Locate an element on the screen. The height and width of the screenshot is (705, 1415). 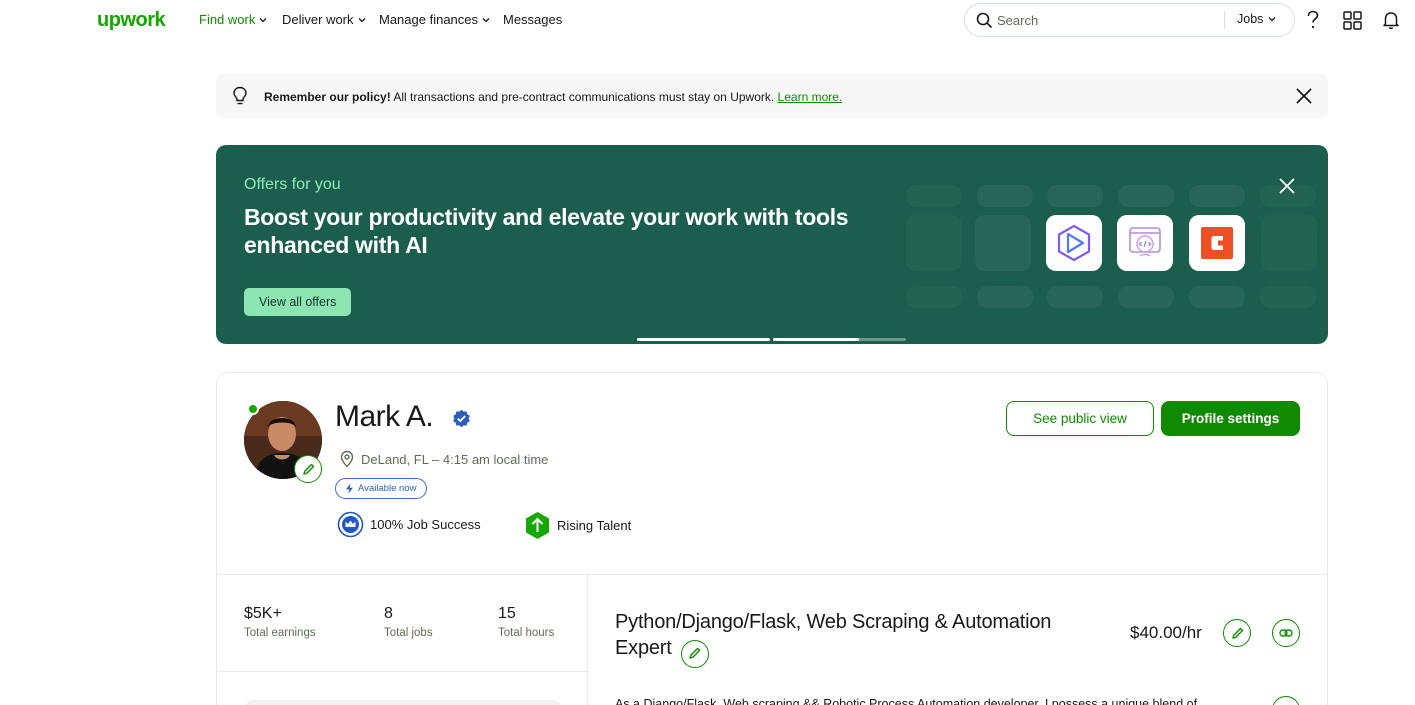
hourly-rate: $40.00/hr is located at coordinates (1166, 632).